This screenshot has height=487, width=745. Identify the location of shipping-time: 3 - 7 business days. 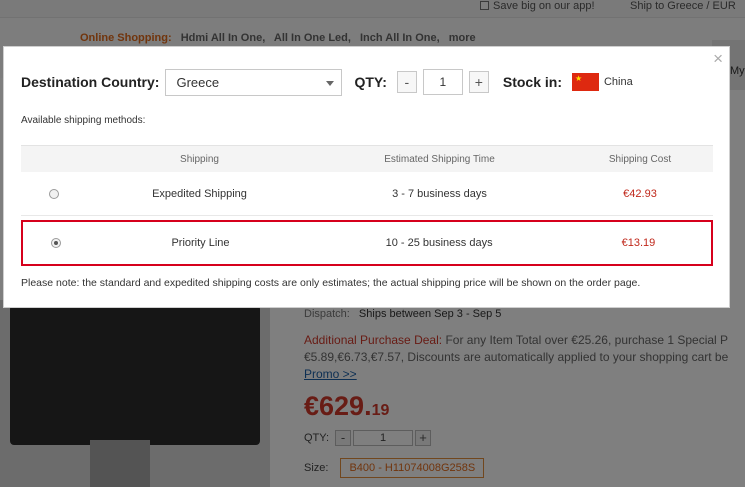
(439, 193).